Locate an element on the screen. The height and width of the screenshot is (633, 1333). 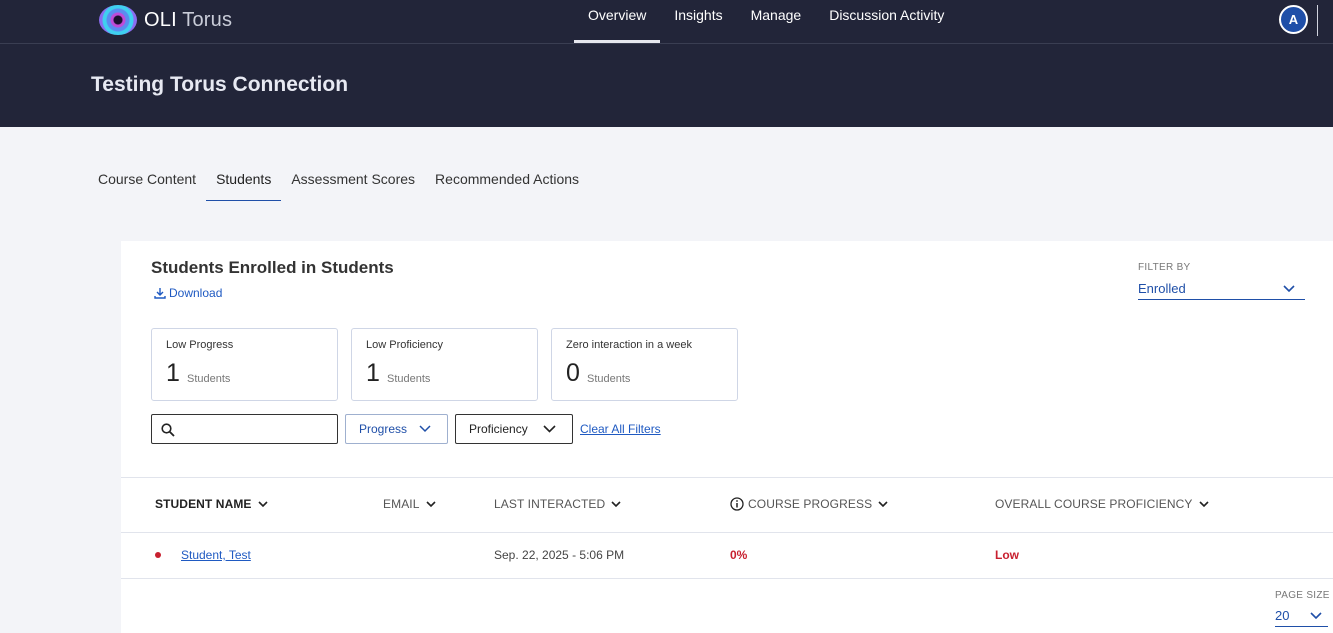
stat-card-zero-interaction: Zero interaction in a week 0 Students is located at coordinates (644, 364).